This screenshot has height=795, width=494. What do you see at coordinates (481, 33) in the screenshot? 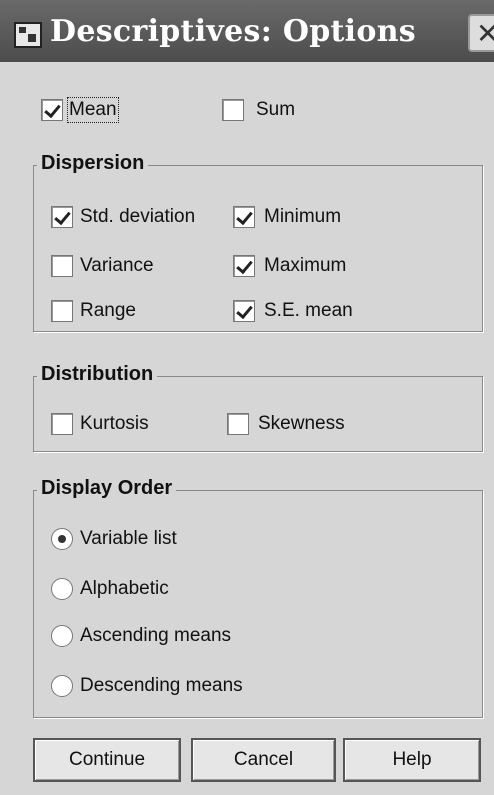
I see `close-icon: ✕` at bounding box center [481, 33].